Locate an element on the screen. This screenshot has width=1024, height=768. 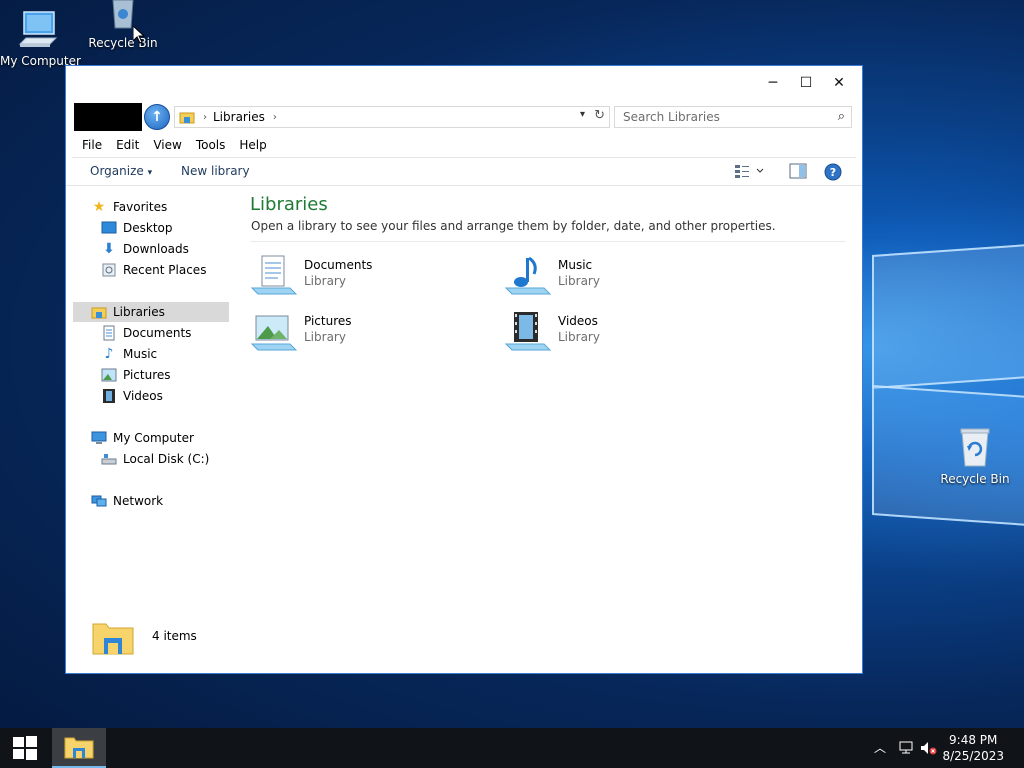
music-library-icon is located at coordinates (528, 275).